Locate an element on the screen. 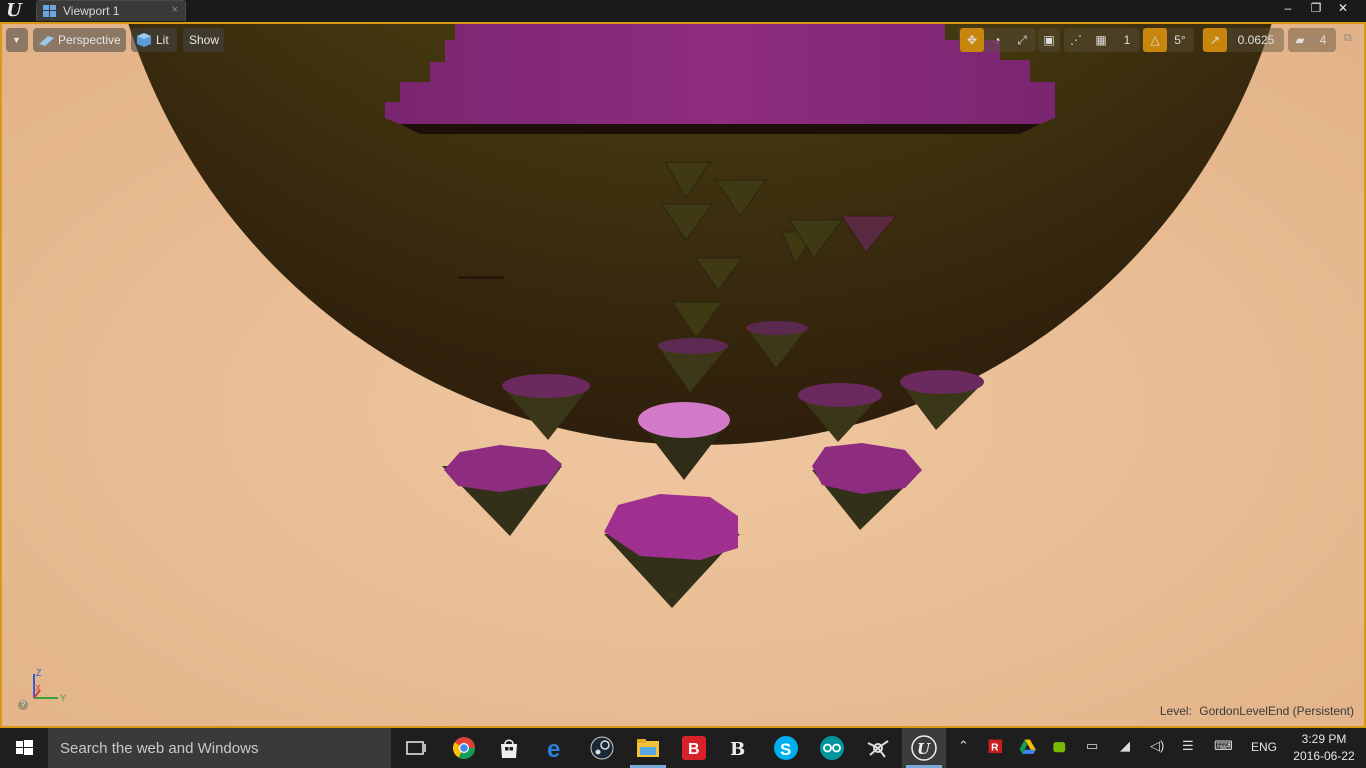  lit-cube-icon is located at coordinates (144, 40).